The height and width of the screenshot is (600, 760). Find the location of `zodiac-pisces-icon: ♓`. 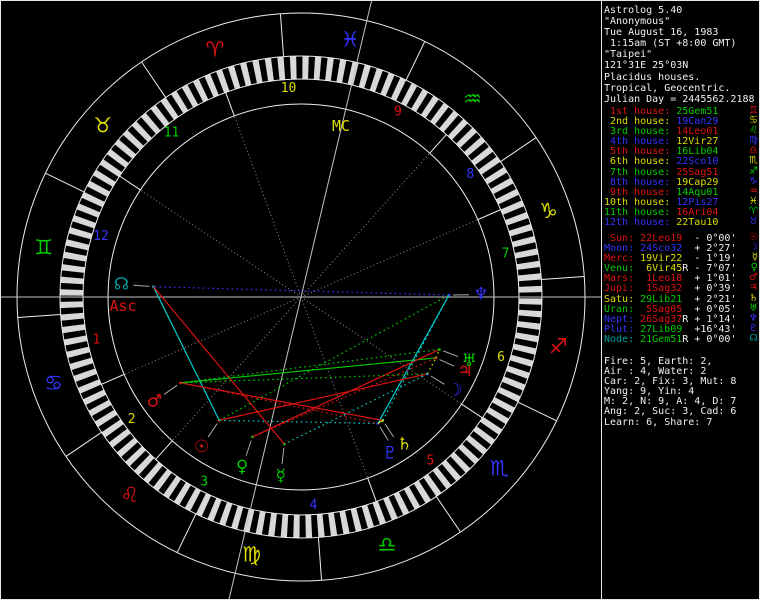

zodiac-pisces-icon: ♓ is located at coordinates (350, 40).